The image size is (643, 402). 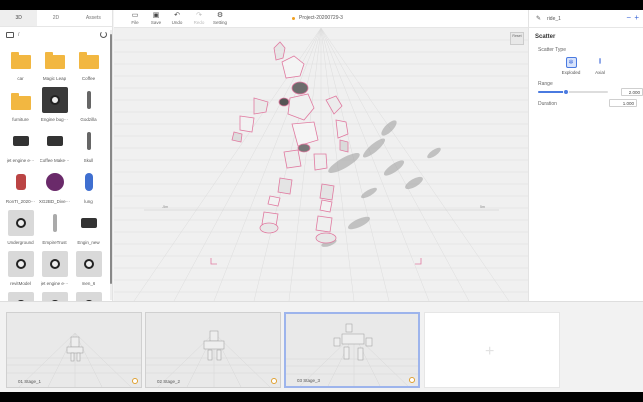 What do you see at coordinates (88, 283) in the screenshot?
I see `asset-label: men_6` at bounding box center [88, 283].